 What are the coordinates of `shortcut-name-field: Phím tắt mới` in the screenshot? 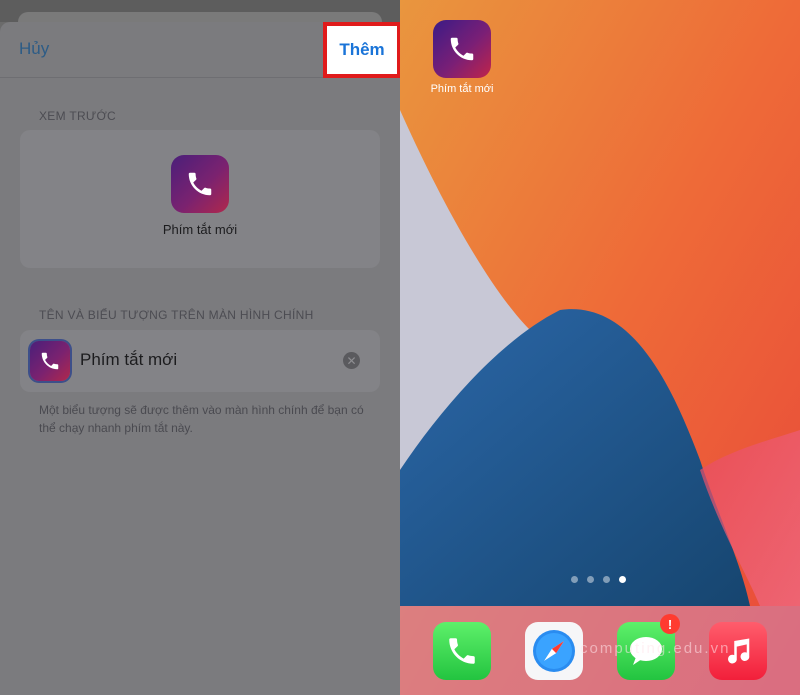 It's located at (128, 360).